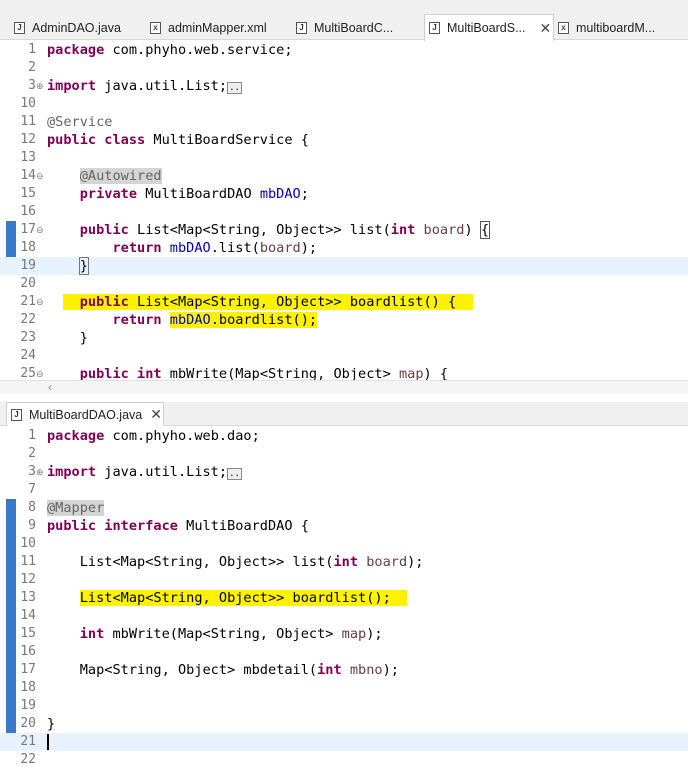 This screenshot has height=767, width=688. What do you see at coordinates (164, 140) in the screenshot?
I see `code-line: 12 public class MultiBoardService {` at bounding box center [164, 140].